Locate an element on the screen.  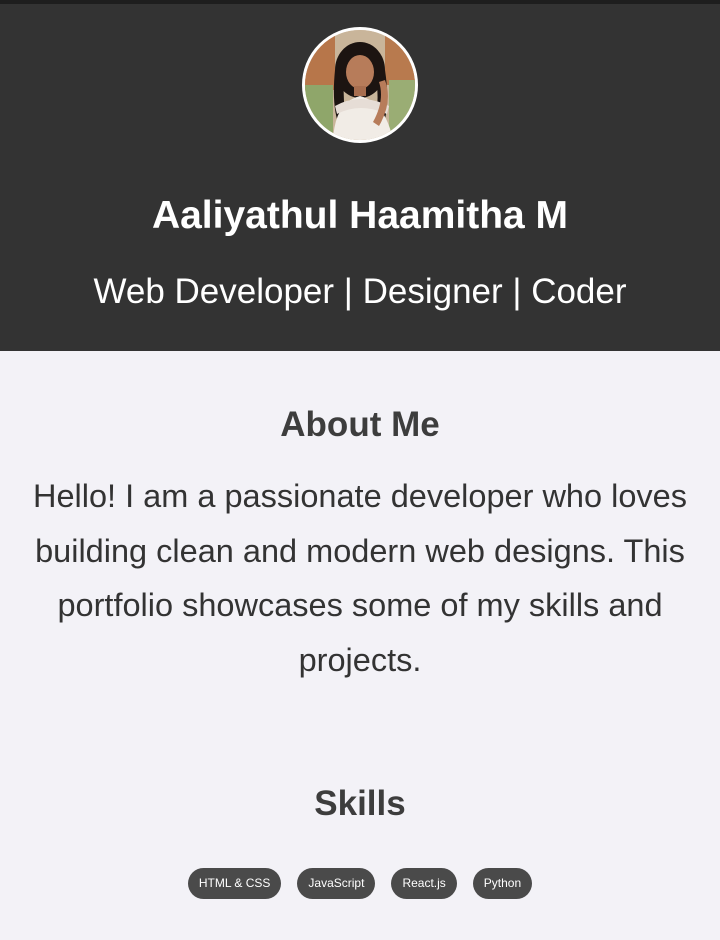
skill-chip-reactjs: React.js is located at coordinates (424, 883).